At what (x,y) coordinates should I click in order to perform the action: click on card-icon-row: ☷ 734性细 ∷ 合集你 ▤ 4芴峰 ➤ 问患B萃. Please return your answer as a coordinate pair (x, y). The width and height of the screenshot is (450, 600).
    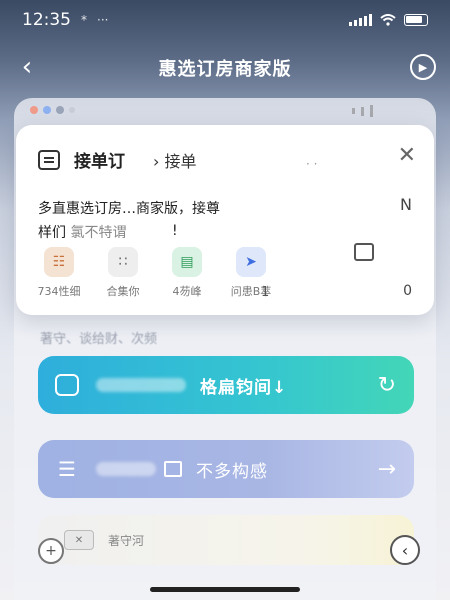
    Looking at the image, I should click on (155, 273).